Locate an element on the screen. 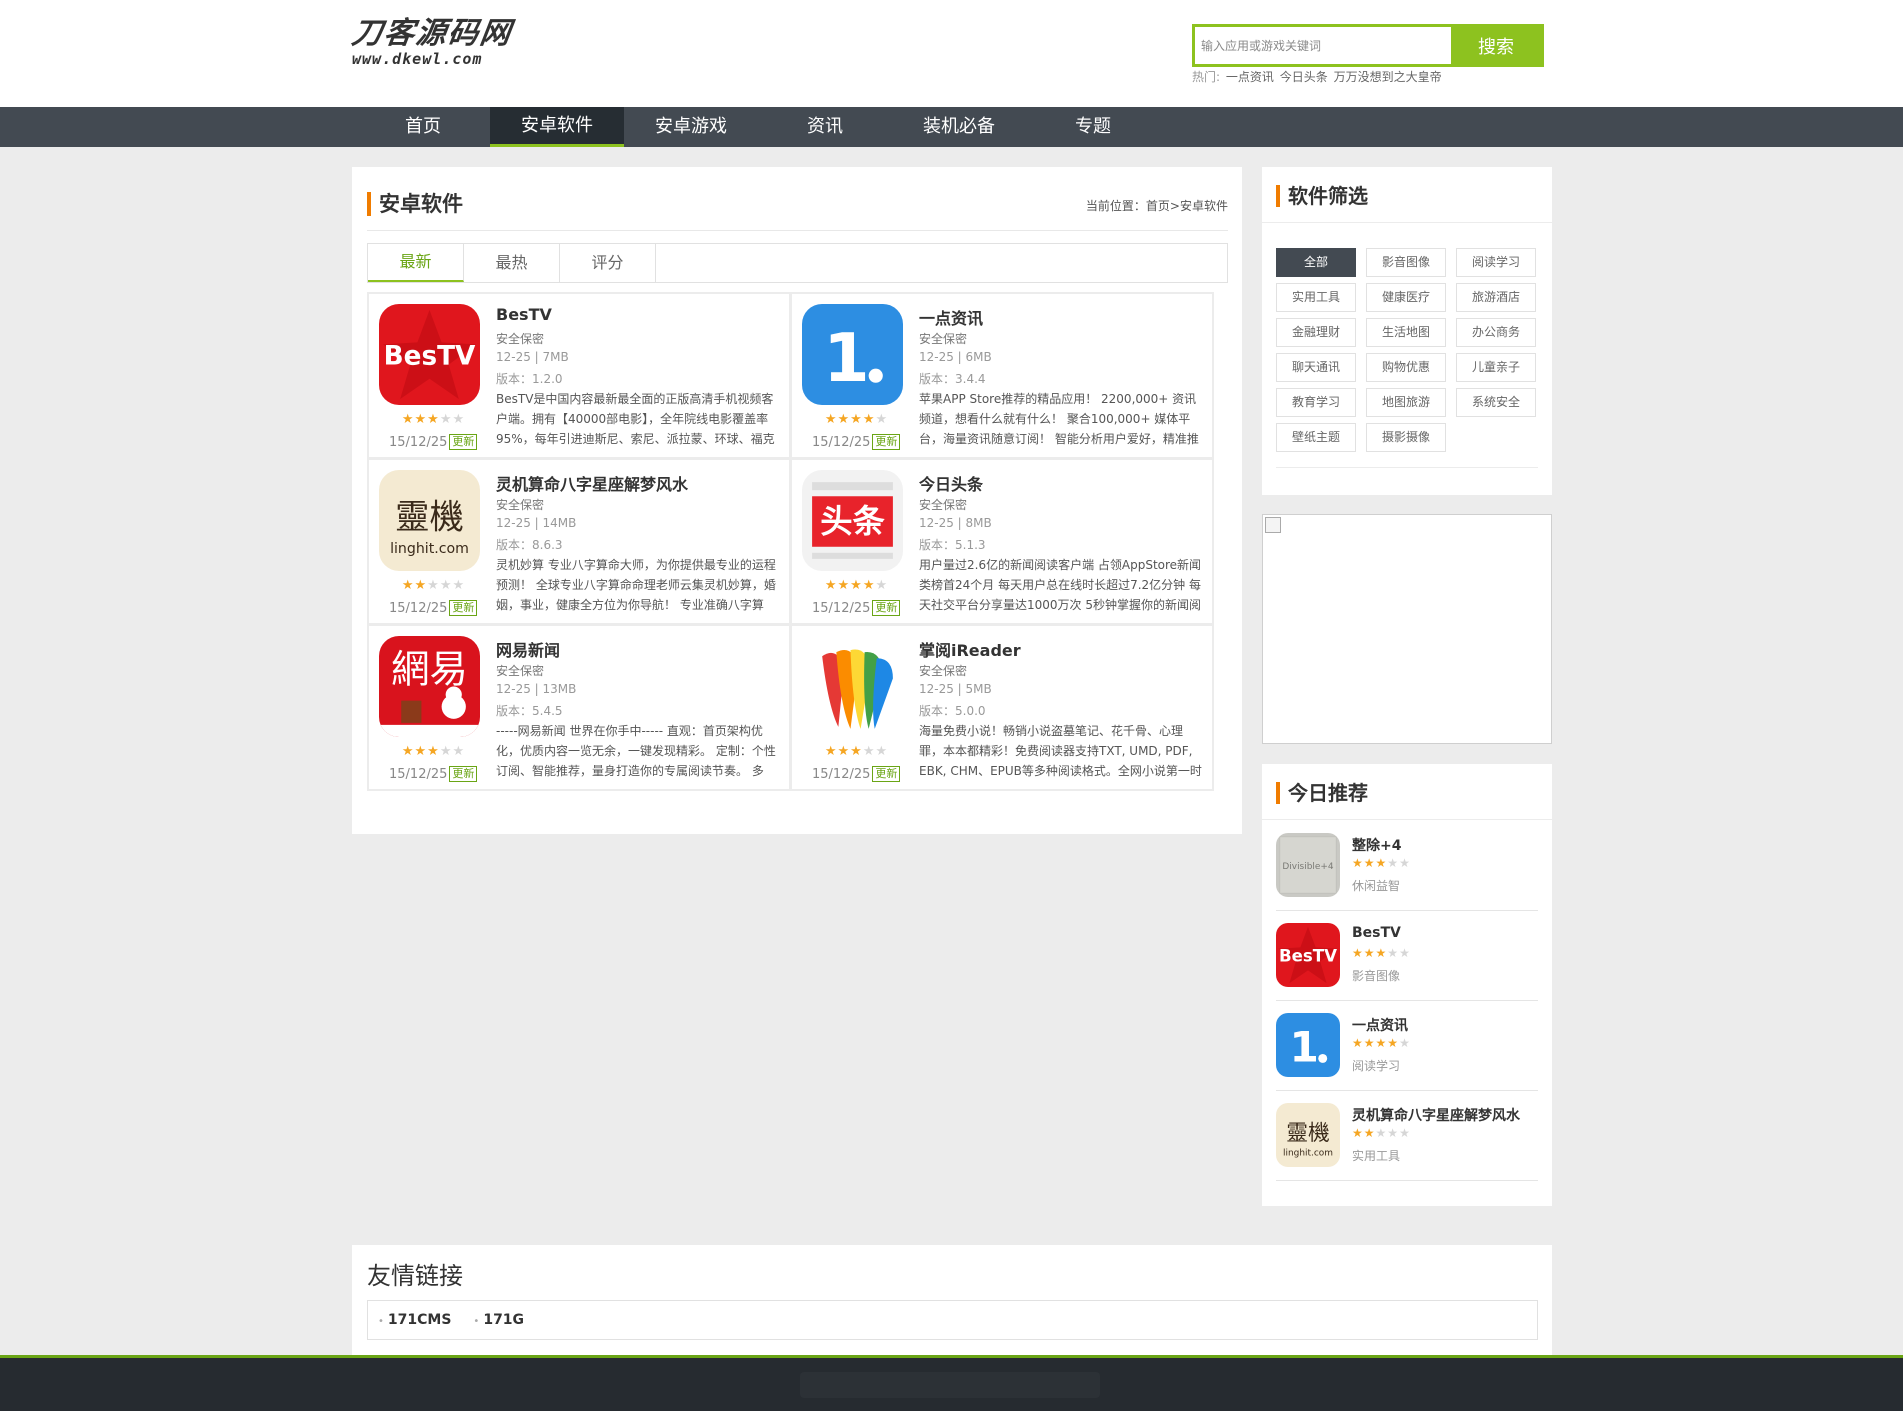 Image resolution: width=1903 pixels, height=1411 pixels. filter-reading: 阅读学习 is located at coordinates (1496, 262).